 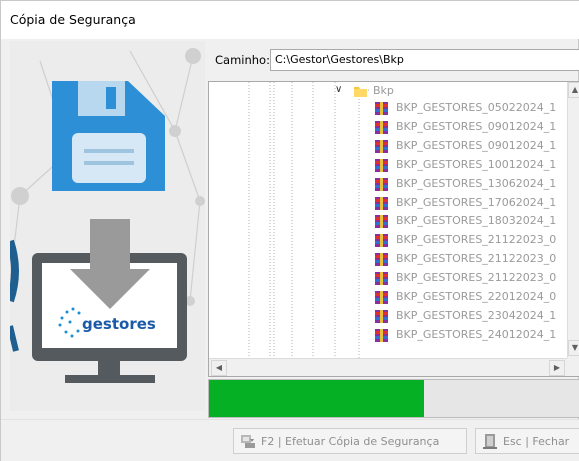 I want to click on backup-button: F2 | Efetuar Cópia de Segurança, so click(x=350, y=441).